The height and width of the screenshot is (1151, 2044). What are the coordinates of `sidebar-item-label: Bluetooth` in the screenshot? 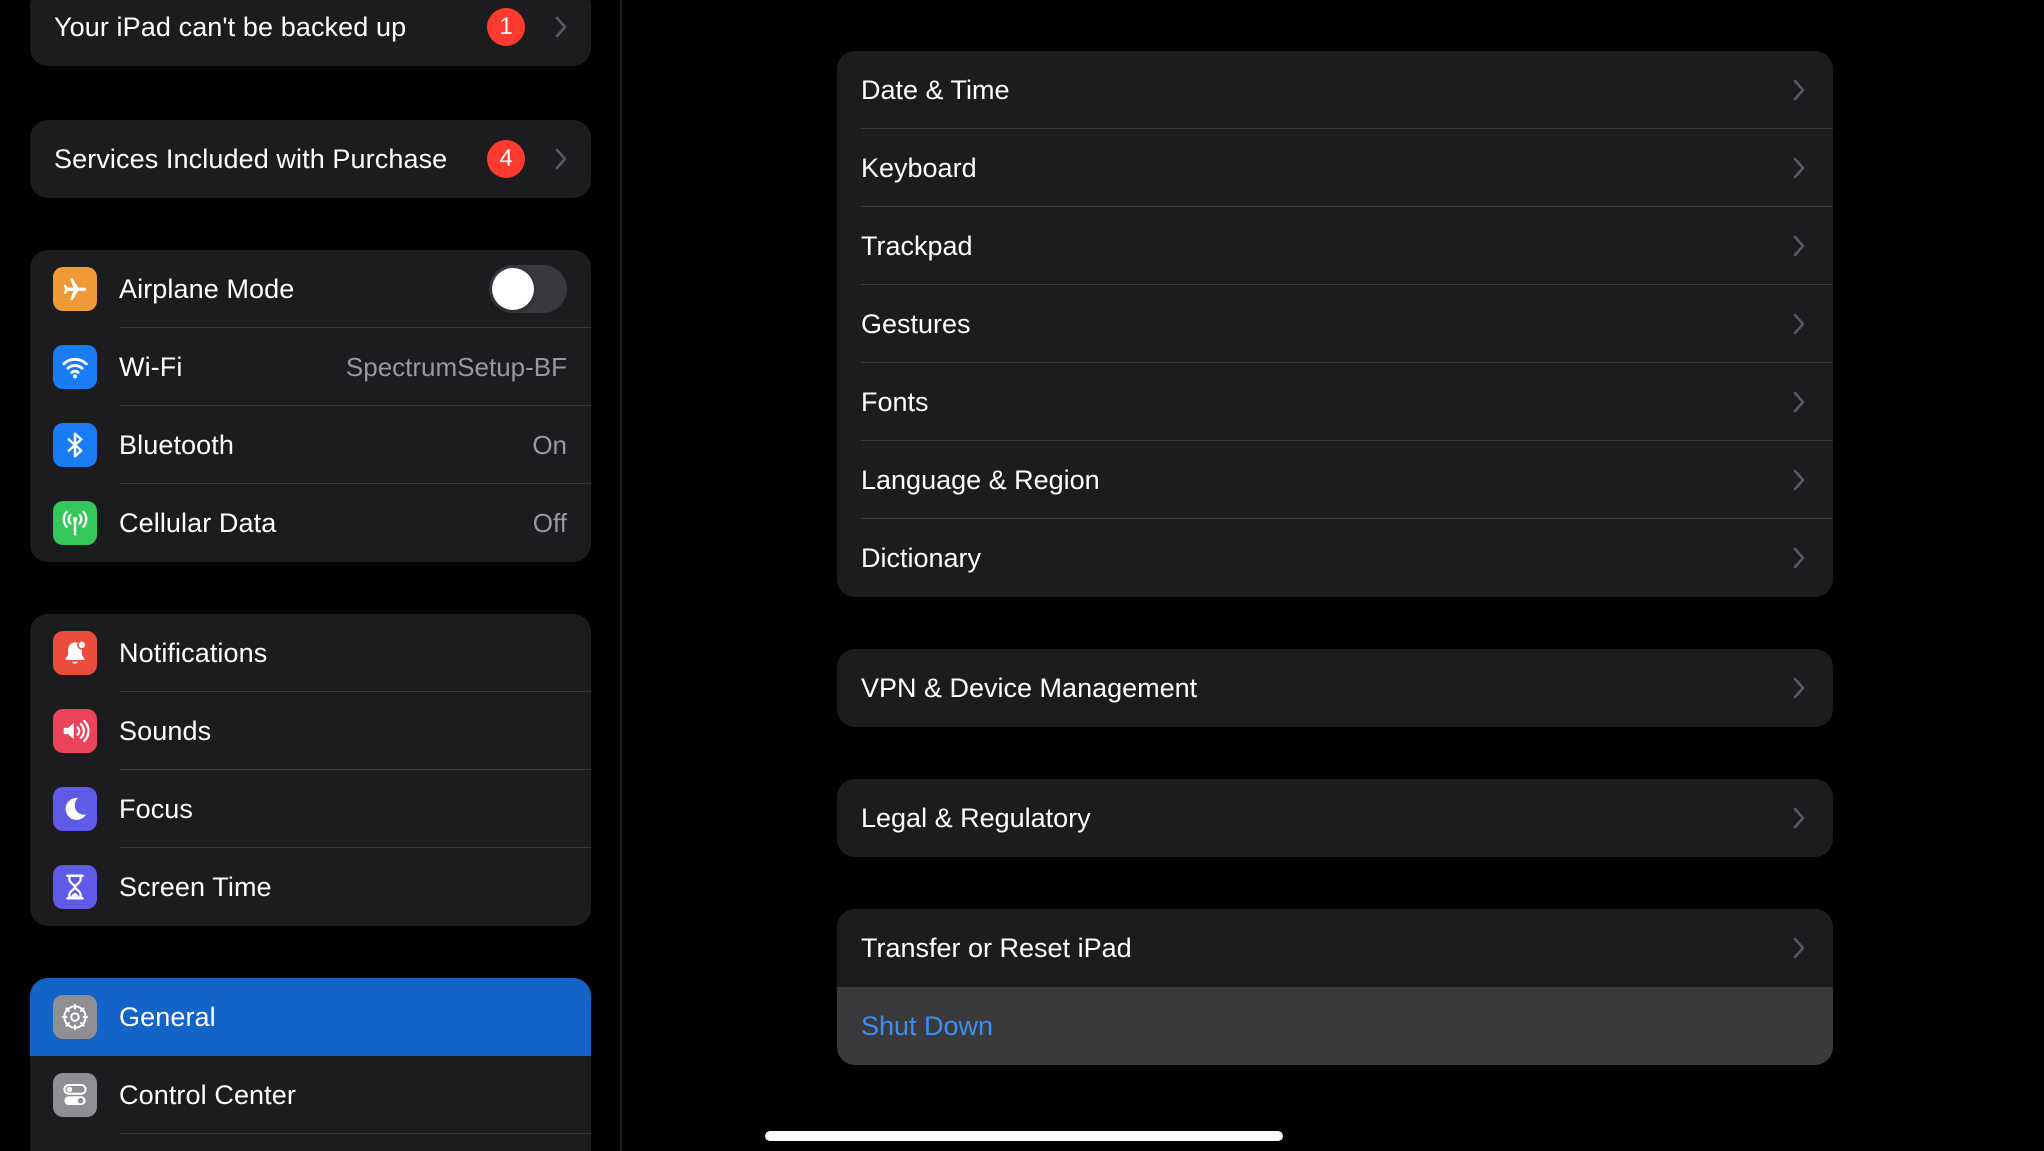 It's located at (176, 444).